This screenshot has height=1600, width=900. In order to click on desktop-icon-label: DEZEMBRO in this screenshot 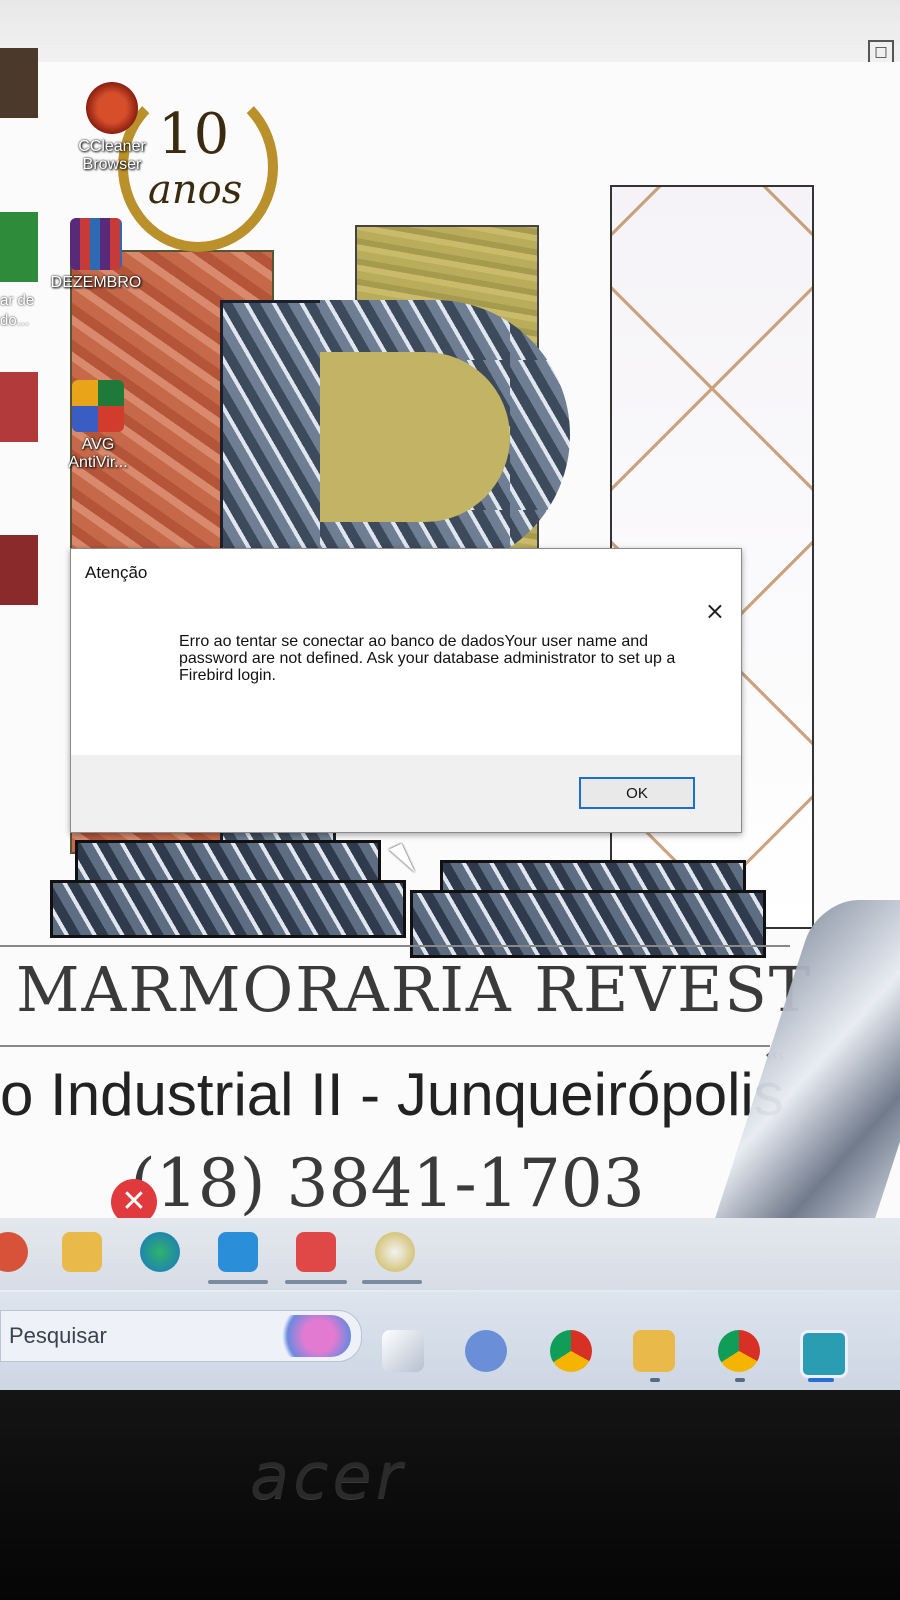, I will do `click(96, 282)`.